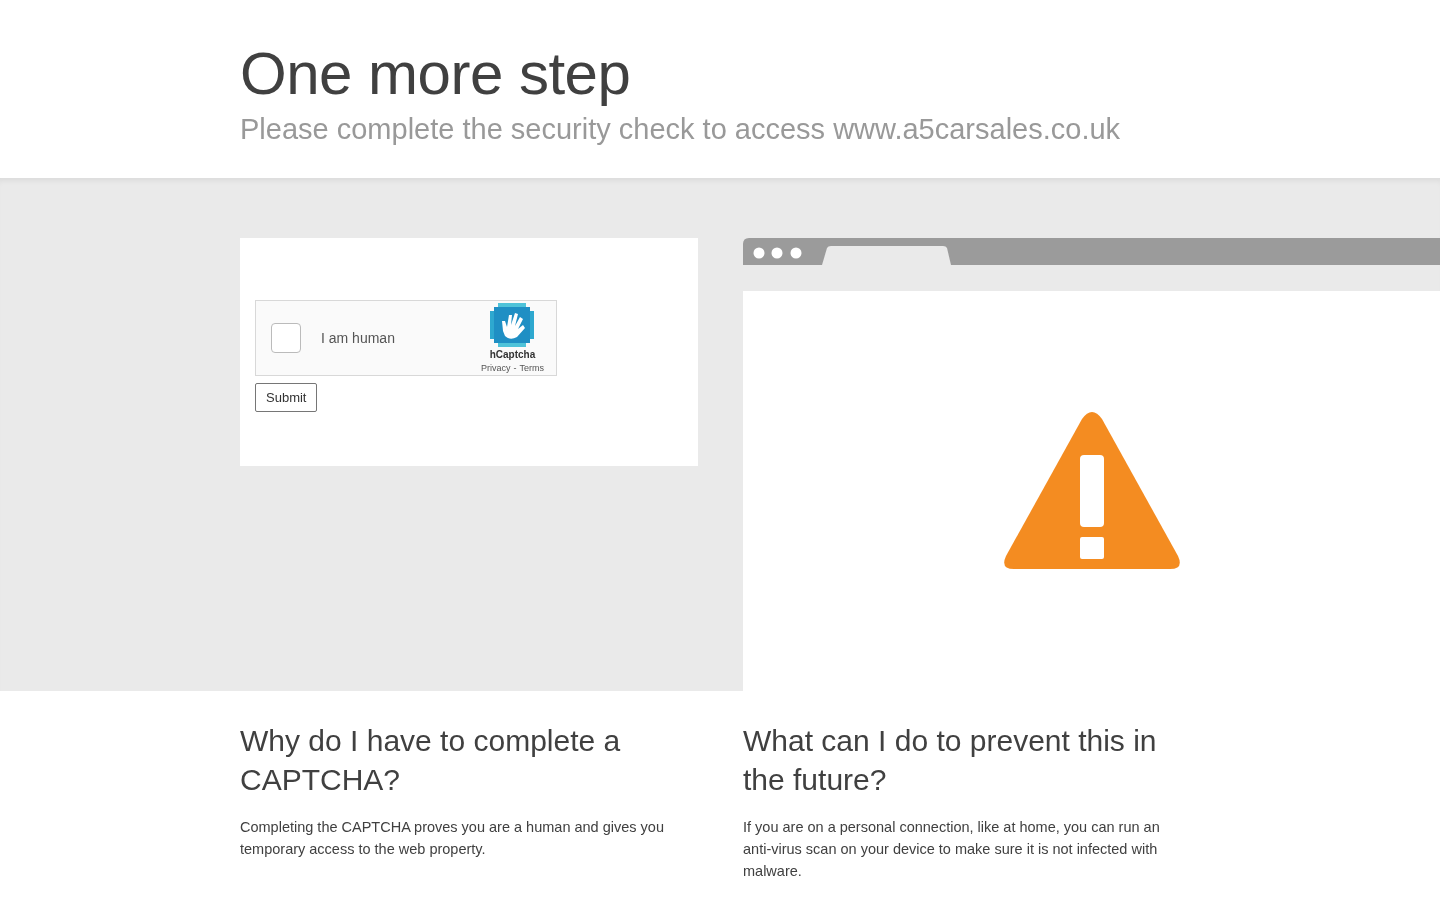 This screenshot has height=900, width=1440. What do you see at coordinates (950, 760) in the screenshot?
I see `faq-question: What can I do to prevent this in the future?` at bounding box center [950, 760].